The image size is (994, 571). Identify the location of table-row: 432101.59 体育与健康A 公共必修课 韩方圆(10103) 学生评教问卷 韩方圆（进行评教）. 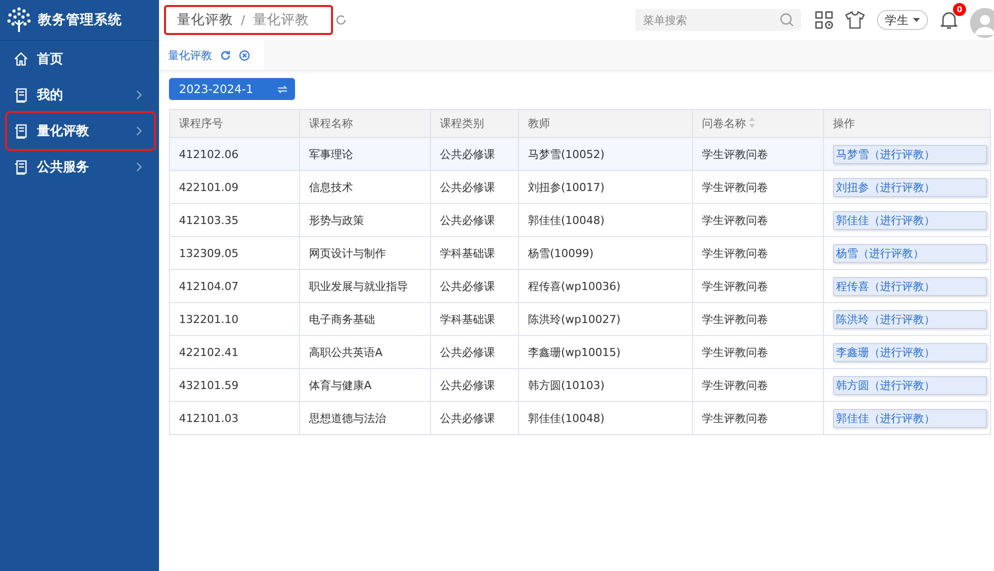
(580, 385).